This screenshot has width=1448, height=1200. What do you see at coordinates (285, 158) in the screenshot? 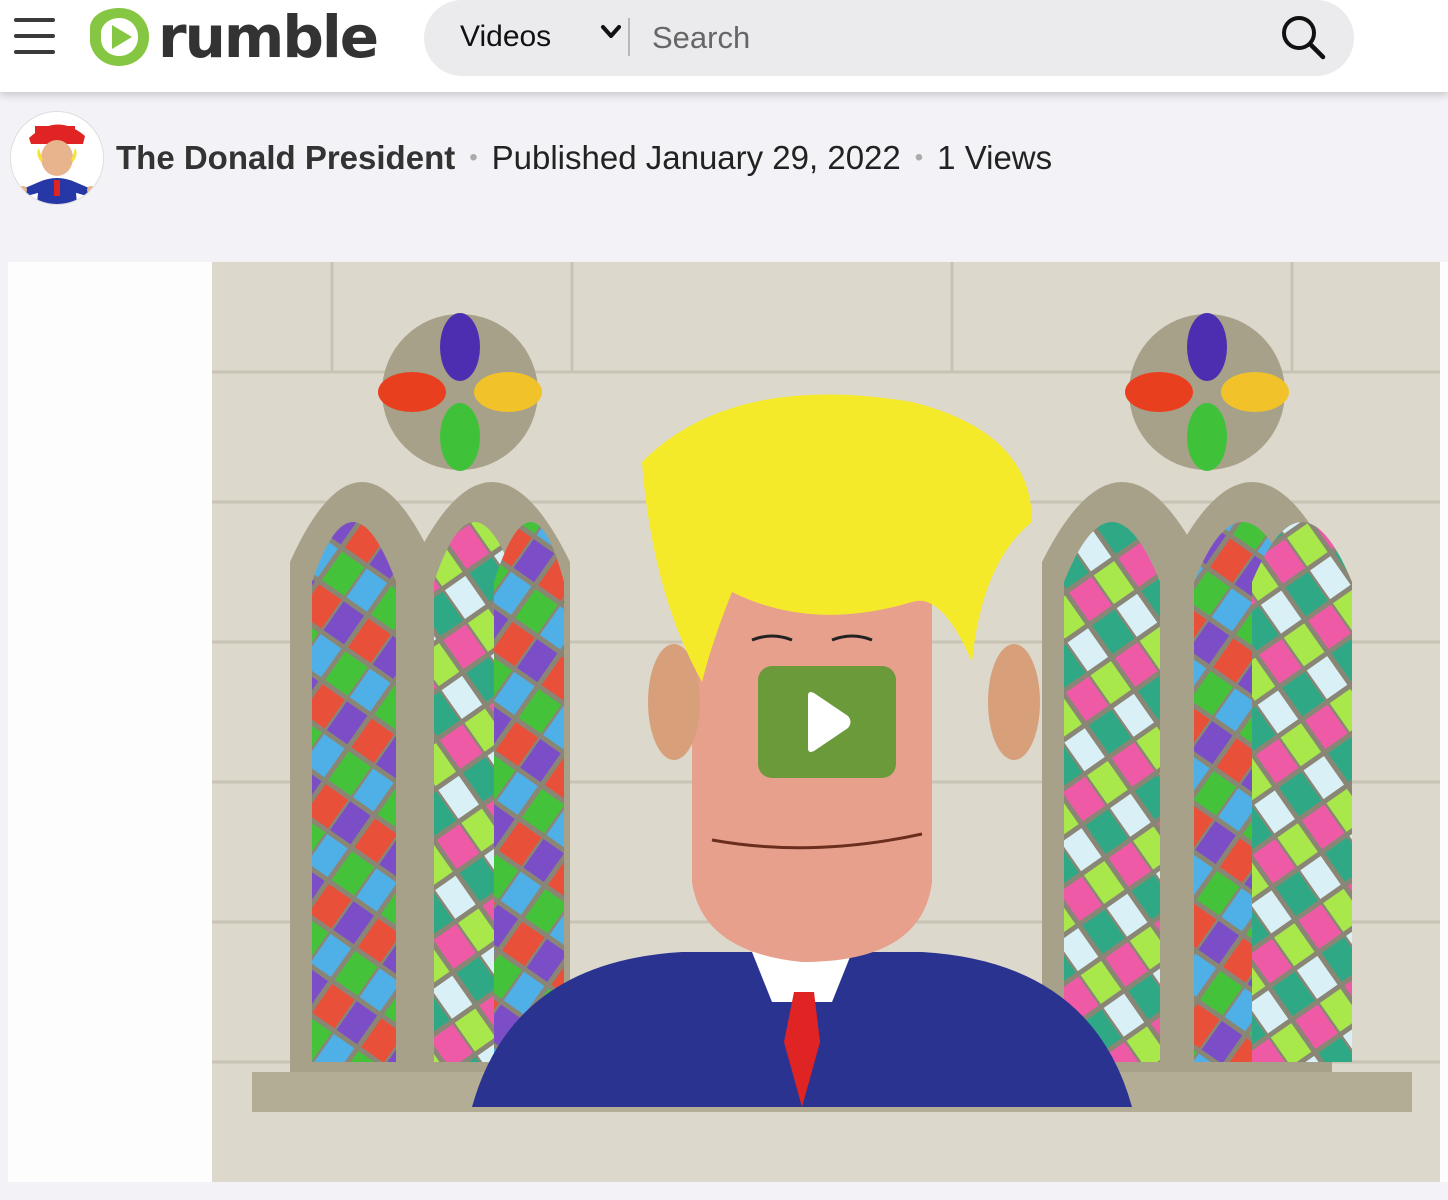
I see `channel-name-link: The Donald President` at bounding box center [285, 158].